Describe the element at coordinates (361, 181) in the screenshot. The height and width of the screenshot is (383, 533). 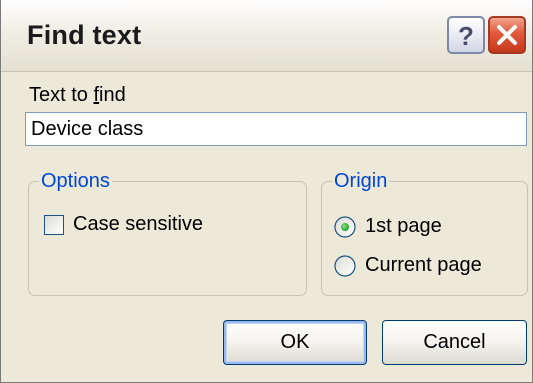
I see `origin-legend: Origin` at that location.